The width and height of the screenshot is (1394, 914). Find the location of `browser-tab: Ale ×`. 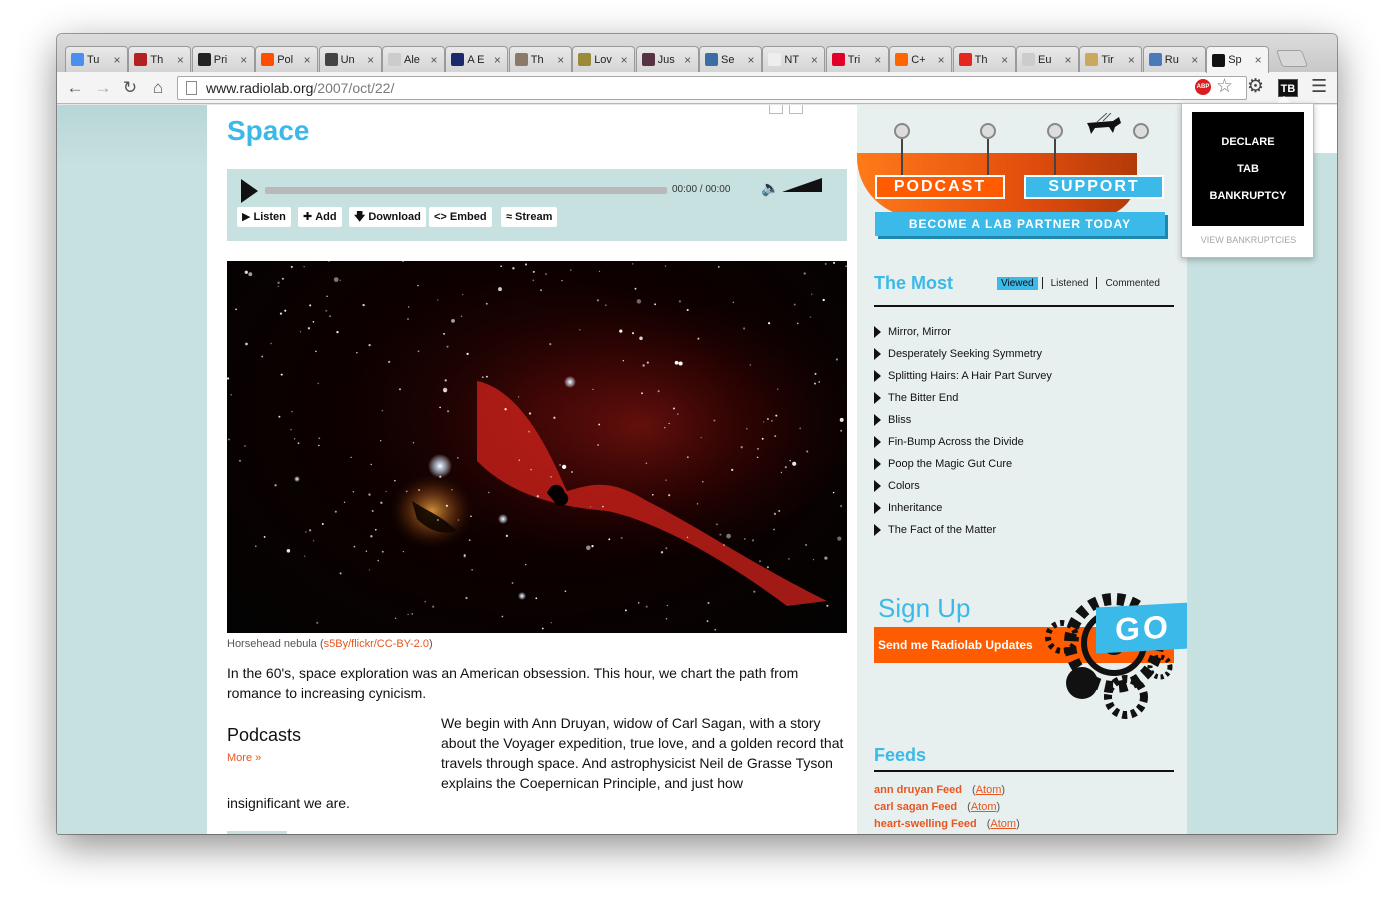

browser-tab: Ale × is located at coordinates (413, 59).